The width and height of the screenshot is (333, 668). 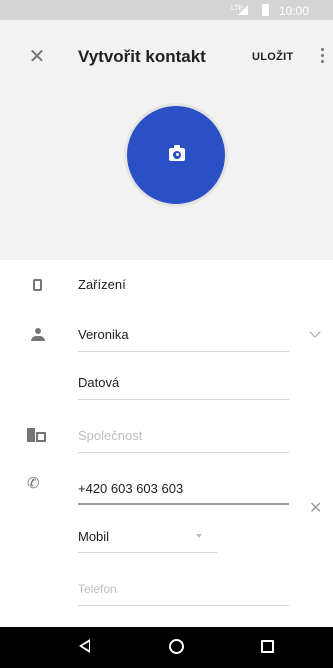 What do you see at coordinates (37, 57) in the screenshot?
I see `close-icon: ✕` at bounding box center [37, 57].